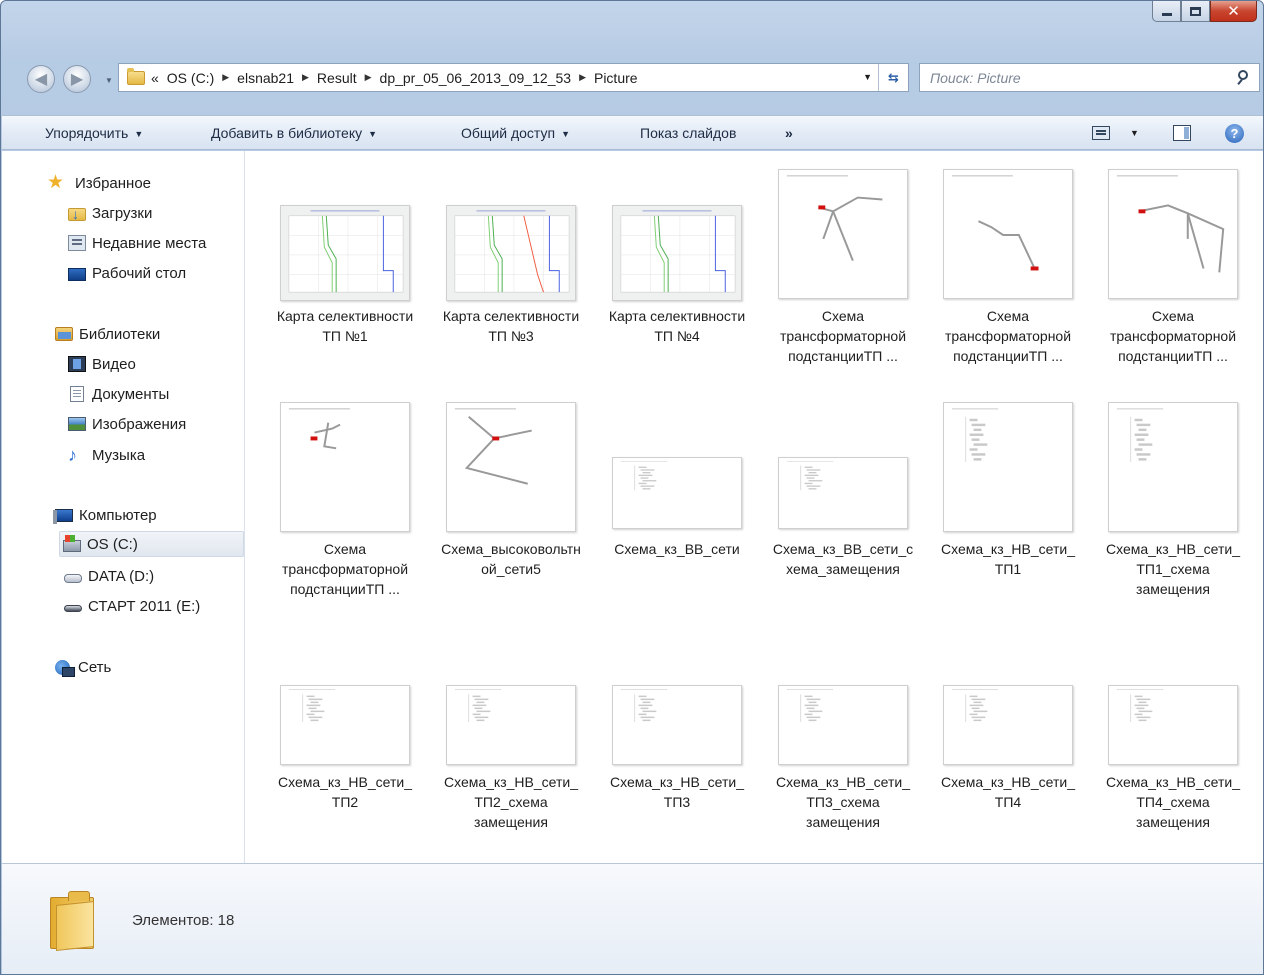  I want to click on search-input: Поиск: Picture, so click(1079, 78).